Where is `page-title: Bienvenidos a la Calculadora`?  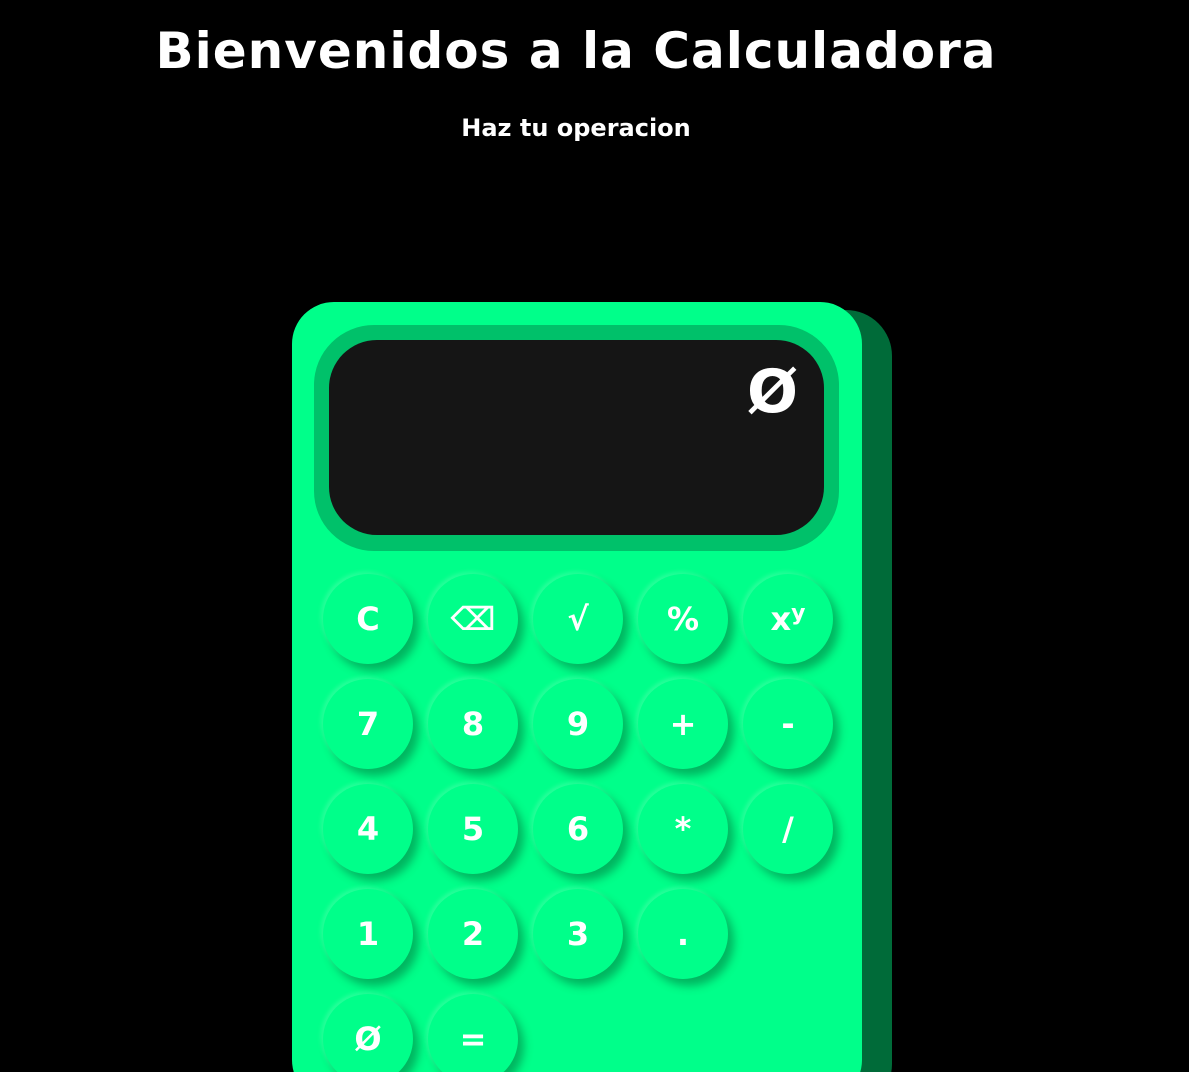
page-title: Bienvenidos a la Calculadora is located at coordinates (576, 51).